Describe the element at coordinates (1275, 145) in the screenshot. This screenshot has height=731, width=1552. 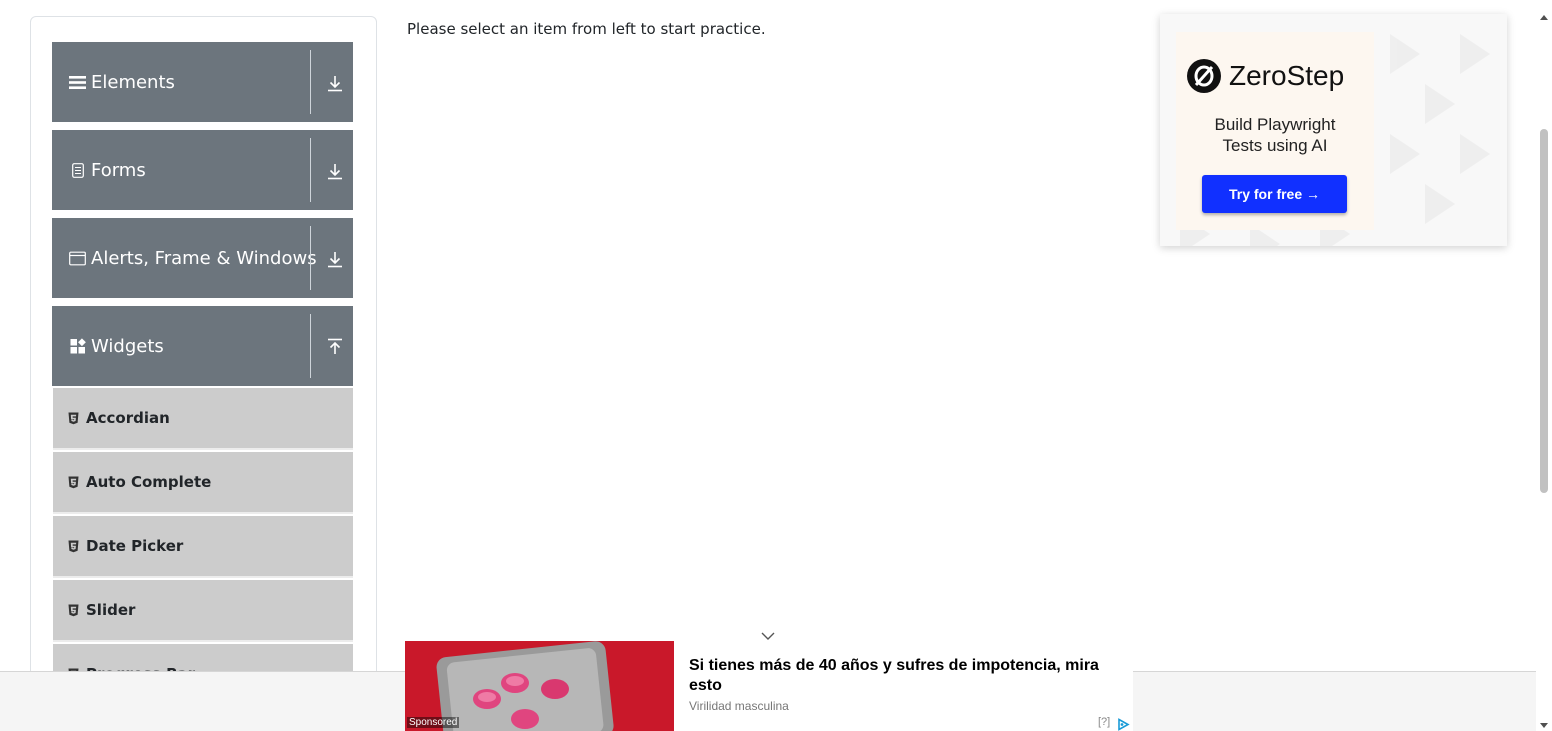
I see `ad-tagline-line2: Tests using AI` at that location.